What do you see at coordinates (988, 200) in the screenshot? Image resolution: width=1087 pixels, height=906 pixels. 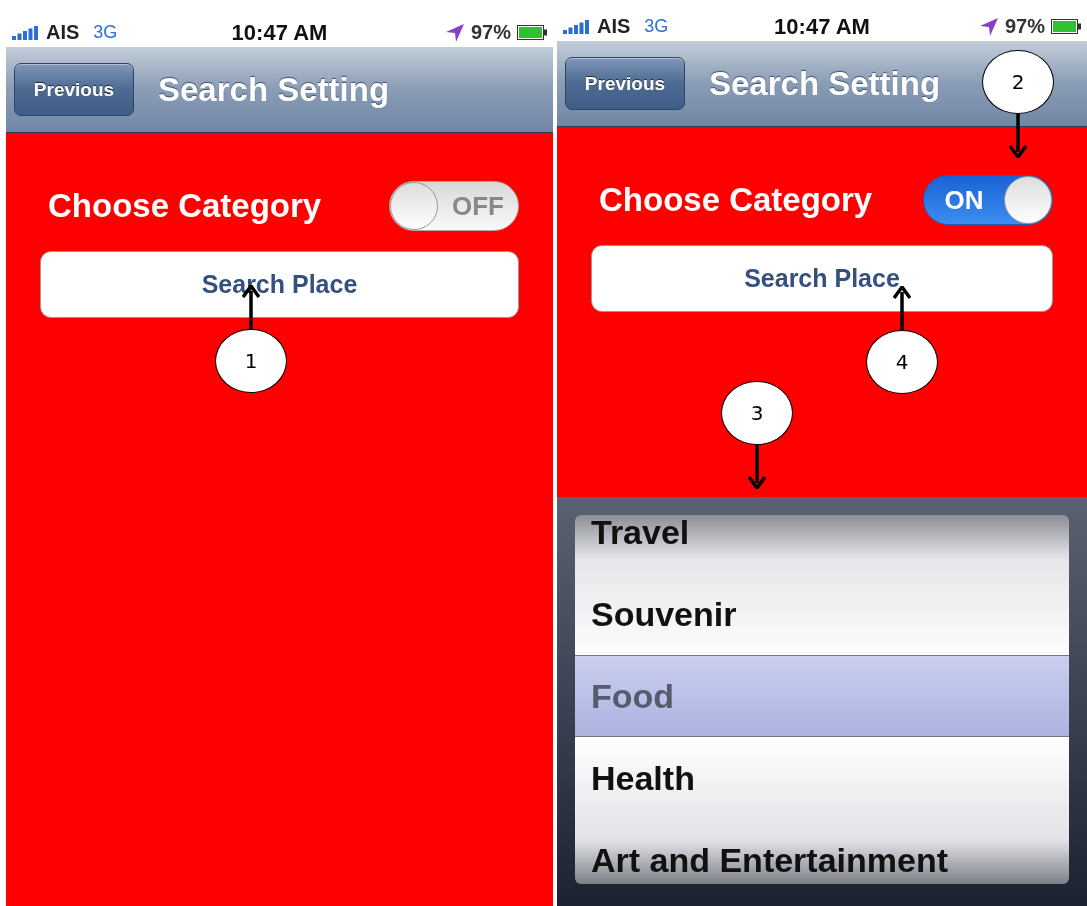 I see `toggle-switch: ON` at bounding box center [988, 200].